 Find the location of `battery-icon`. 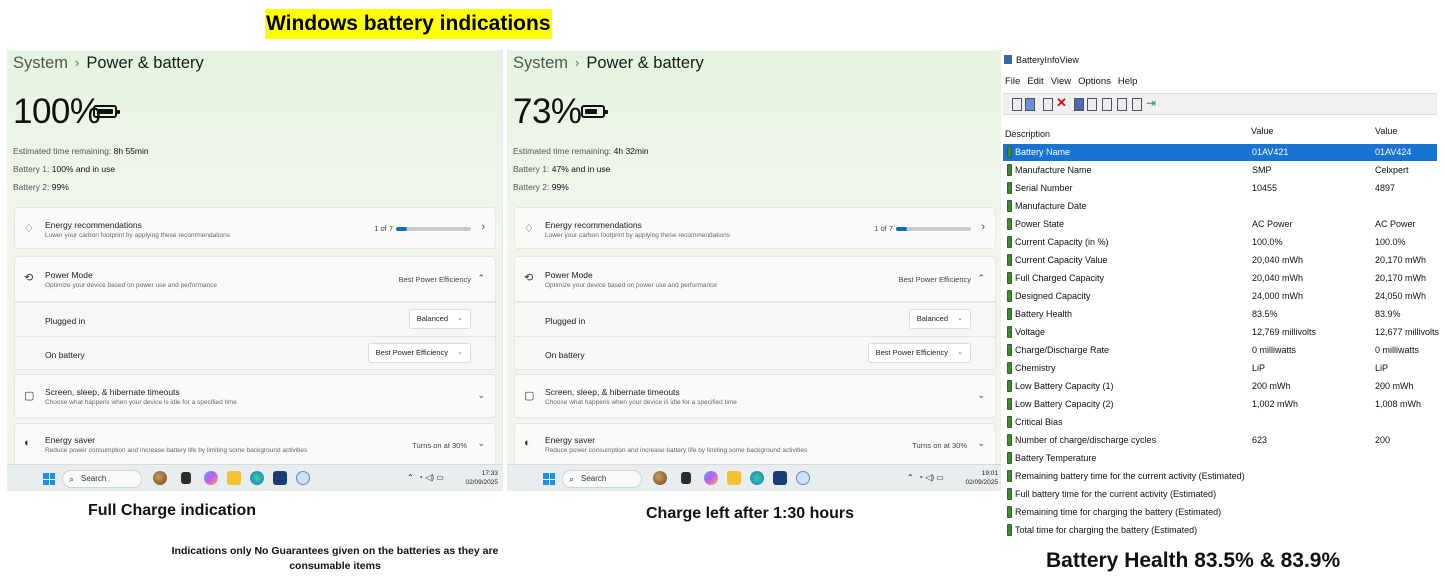

battery-icon is located at coordinates (594, 111).